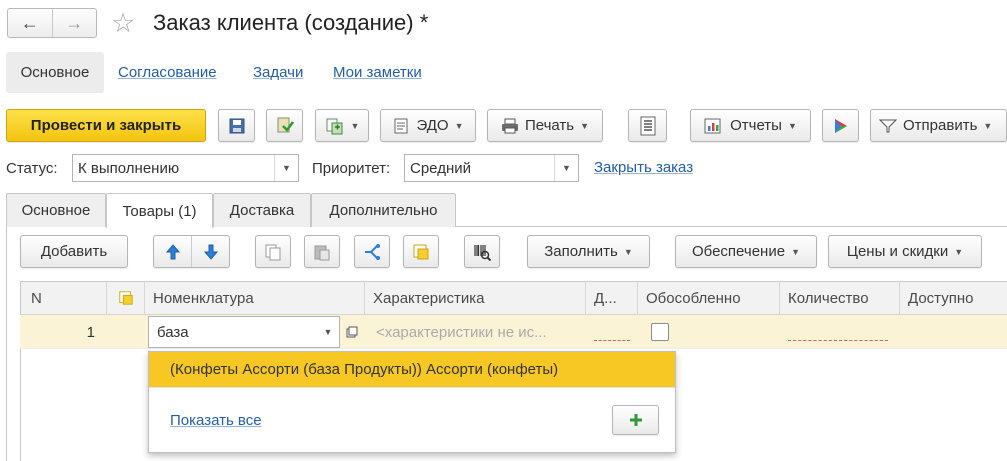 The height and width of the screenshot is (461, 1007). Describe the element at coordinates (756, 125) in the screenshot. I see `reports-label: Отчеты` at that location.